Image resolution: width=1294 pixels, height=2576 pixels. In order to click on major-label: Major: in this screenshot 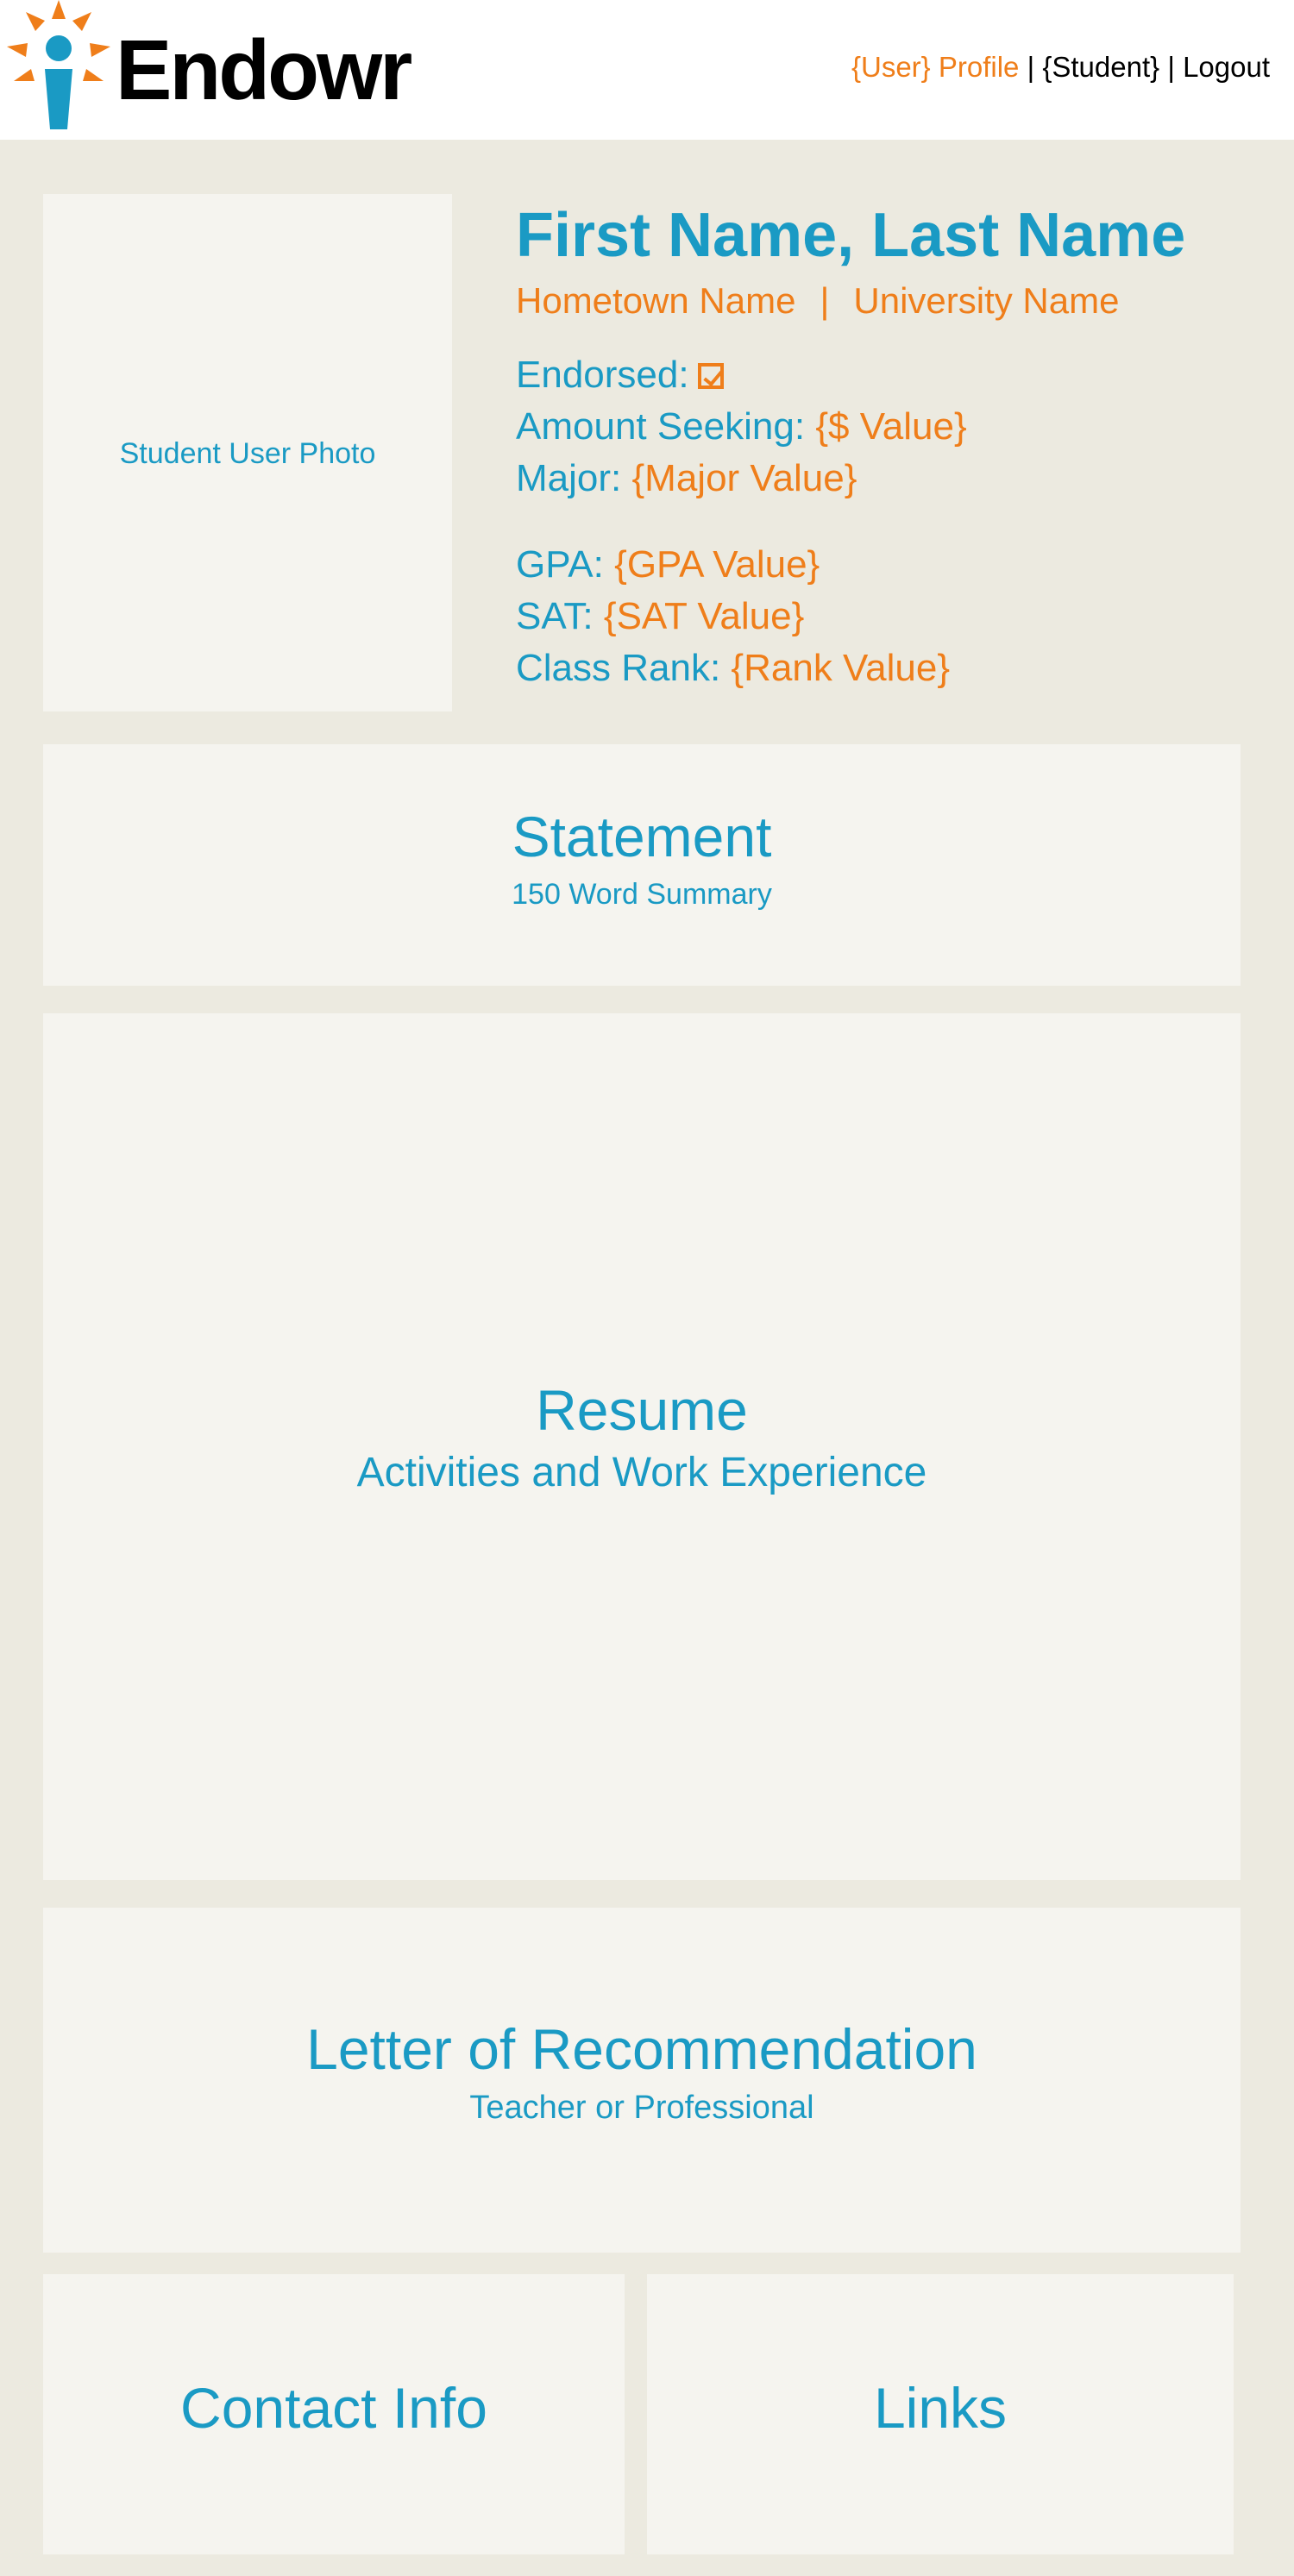, I will do `click(569, 478)`.